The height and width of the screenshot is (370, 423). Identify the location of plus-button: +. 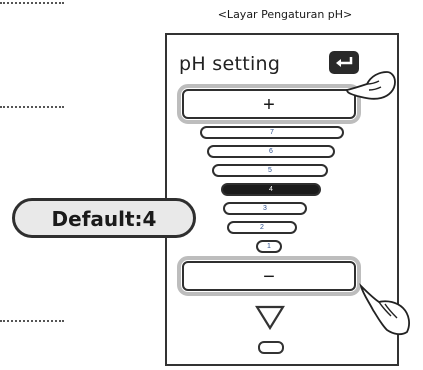
(269, 104).